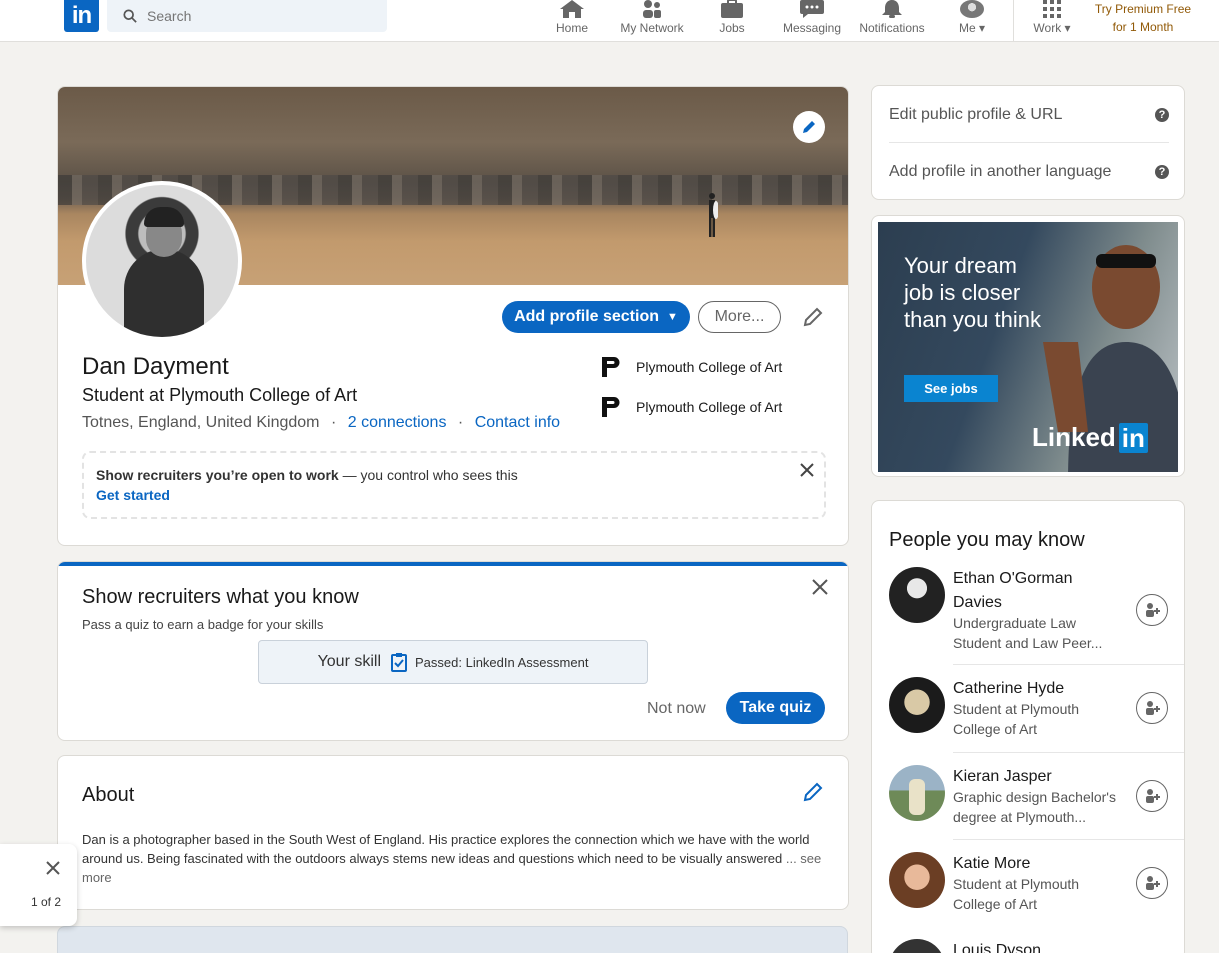  Describe the element at coordinates (257, 16) in the screenshot. I see `search-input` at that location.